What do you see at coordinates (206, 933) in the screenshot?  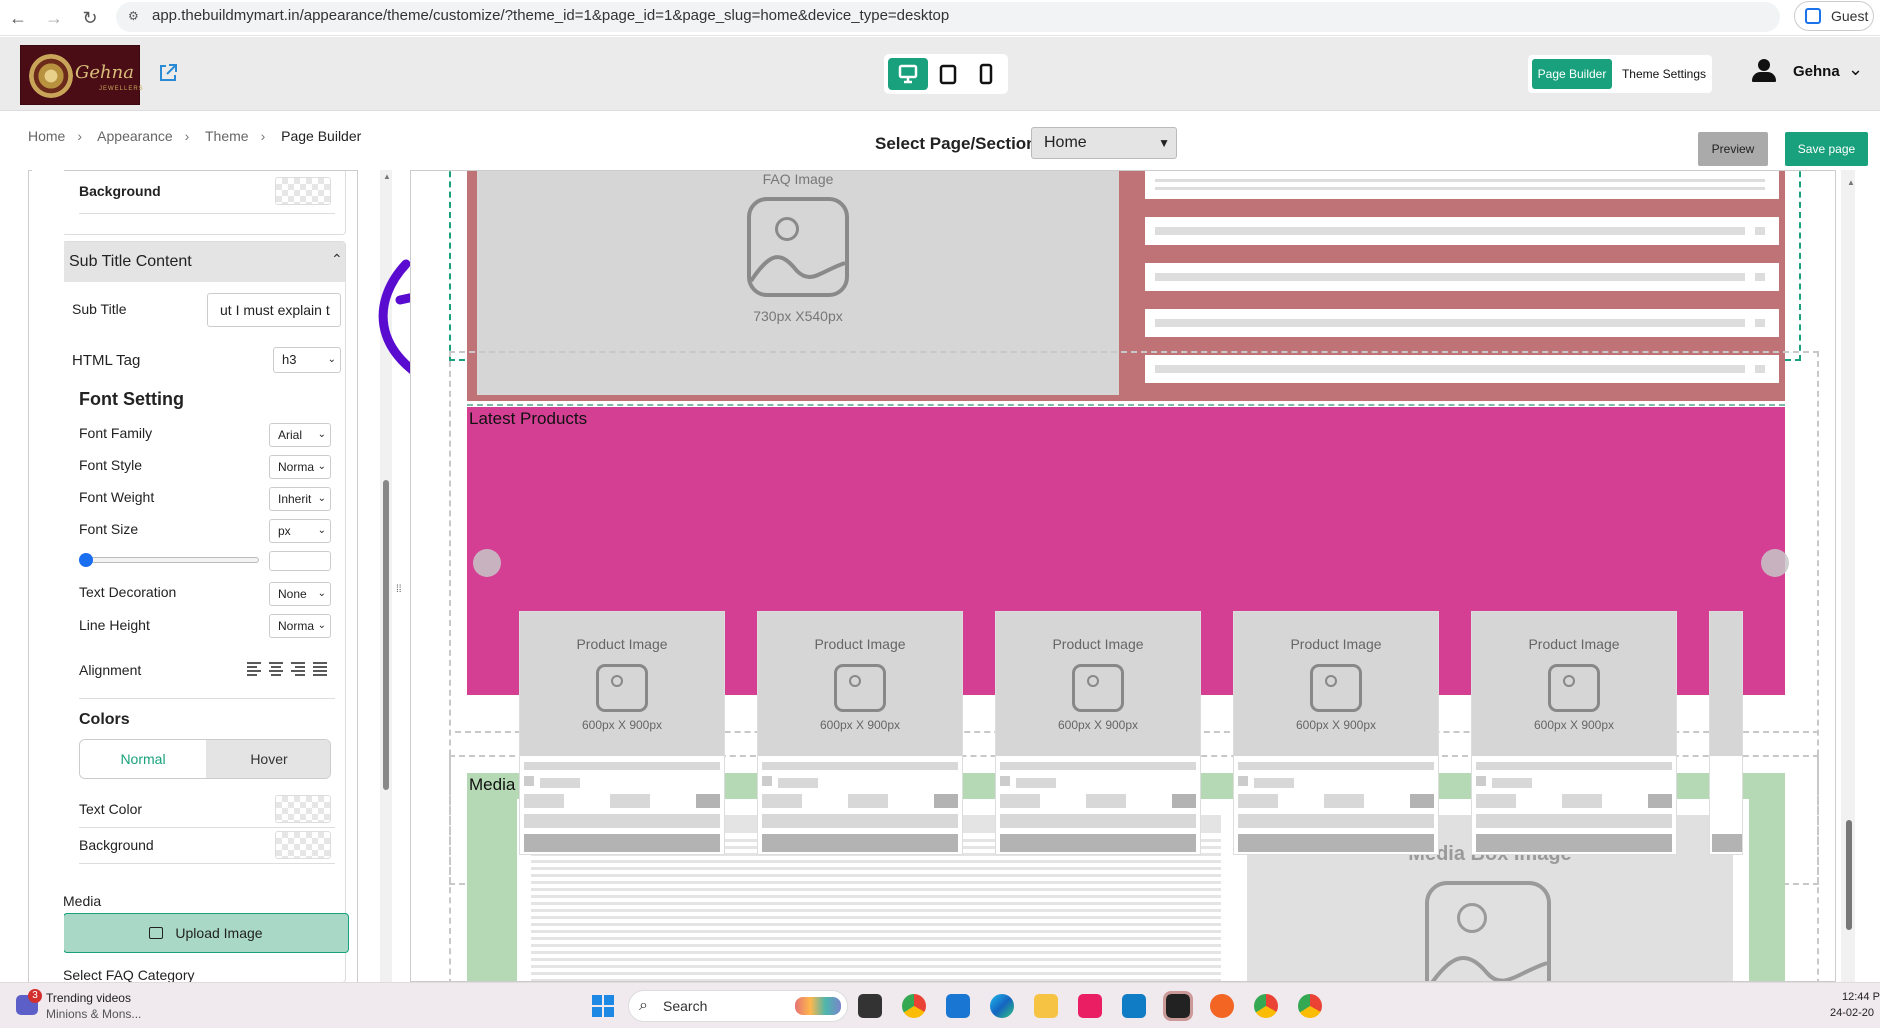 I see `upload-image-button: Upload Image` at bounding box center [206, 933].